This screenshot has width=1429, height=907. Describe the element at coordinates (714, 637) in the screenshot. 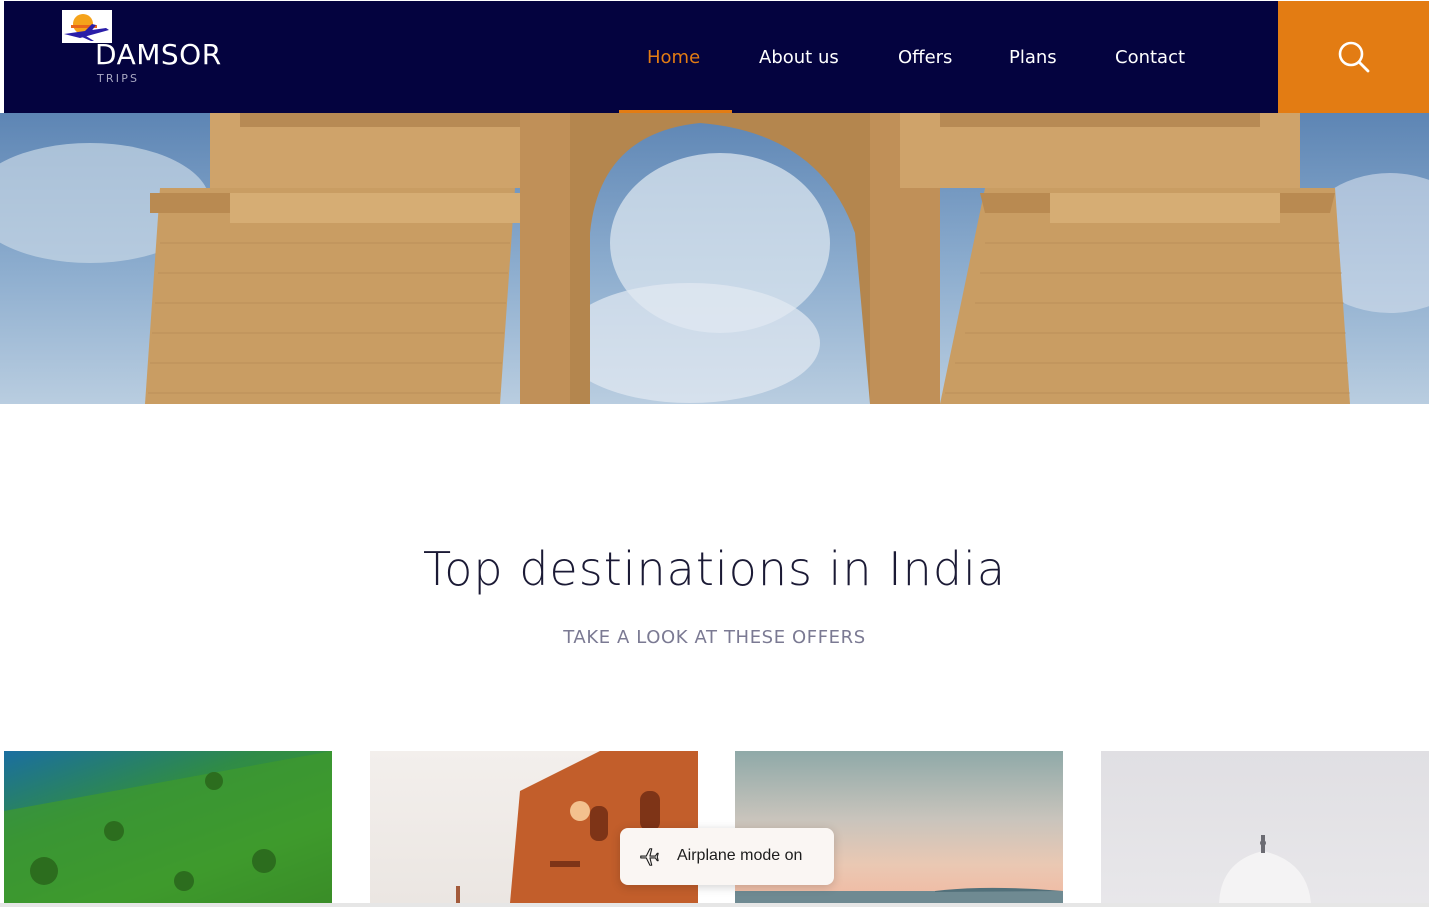

I see `section-subtitle: TAKE A LOOK AT THESE OFFERS` at that location.